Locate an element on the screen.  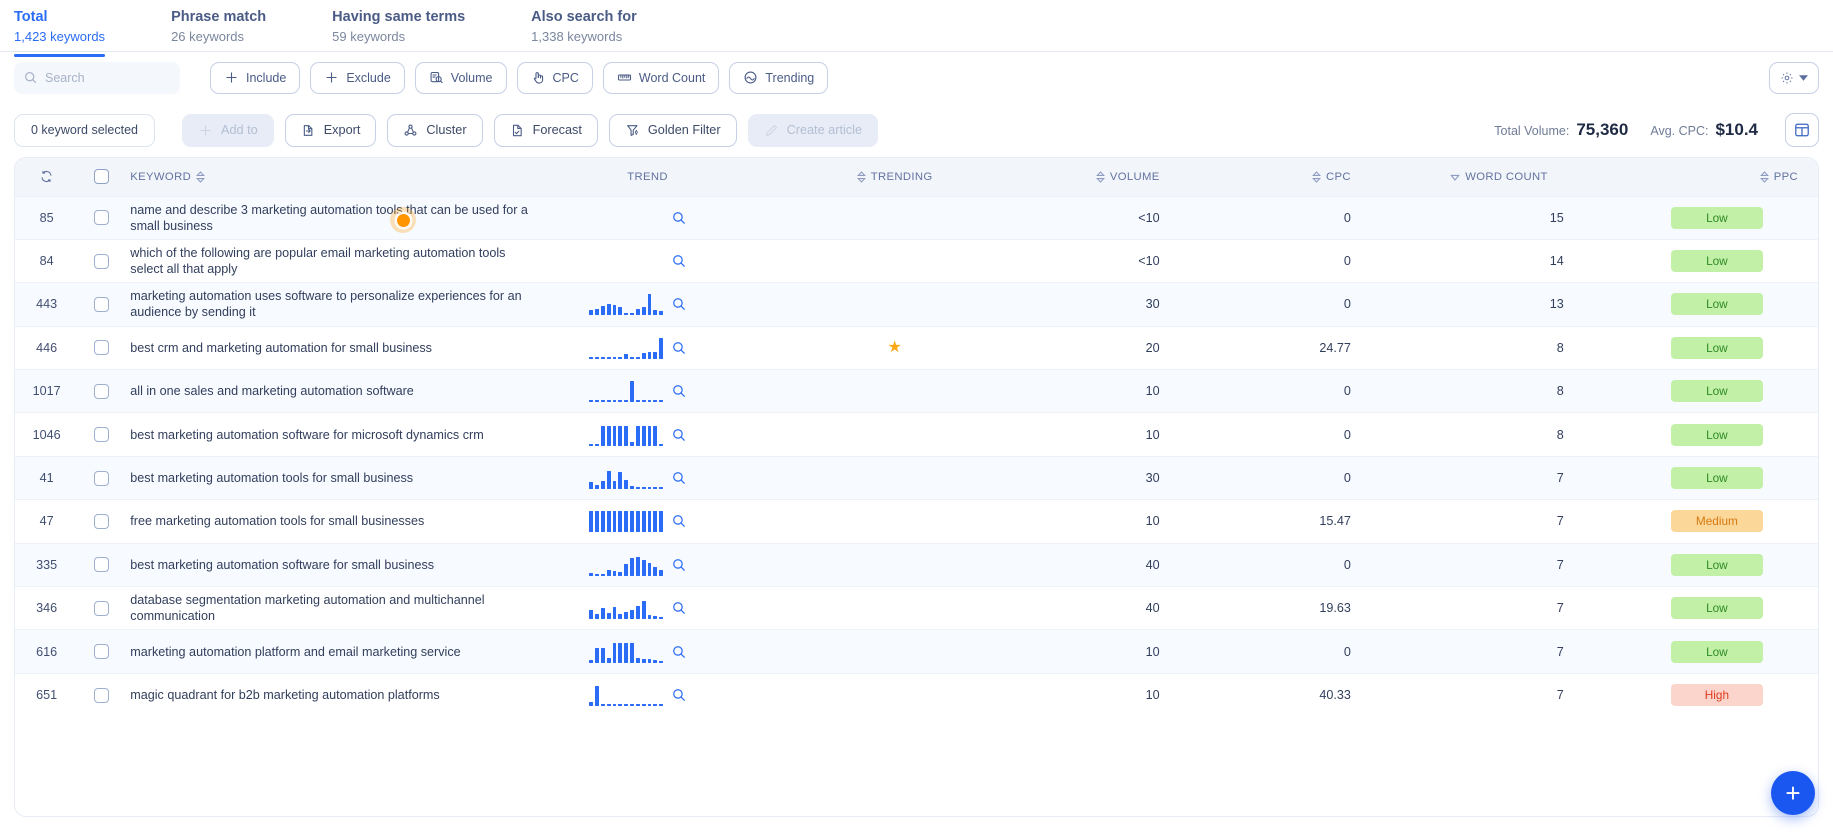
export-button: Export is located at coordinates (330, 130).